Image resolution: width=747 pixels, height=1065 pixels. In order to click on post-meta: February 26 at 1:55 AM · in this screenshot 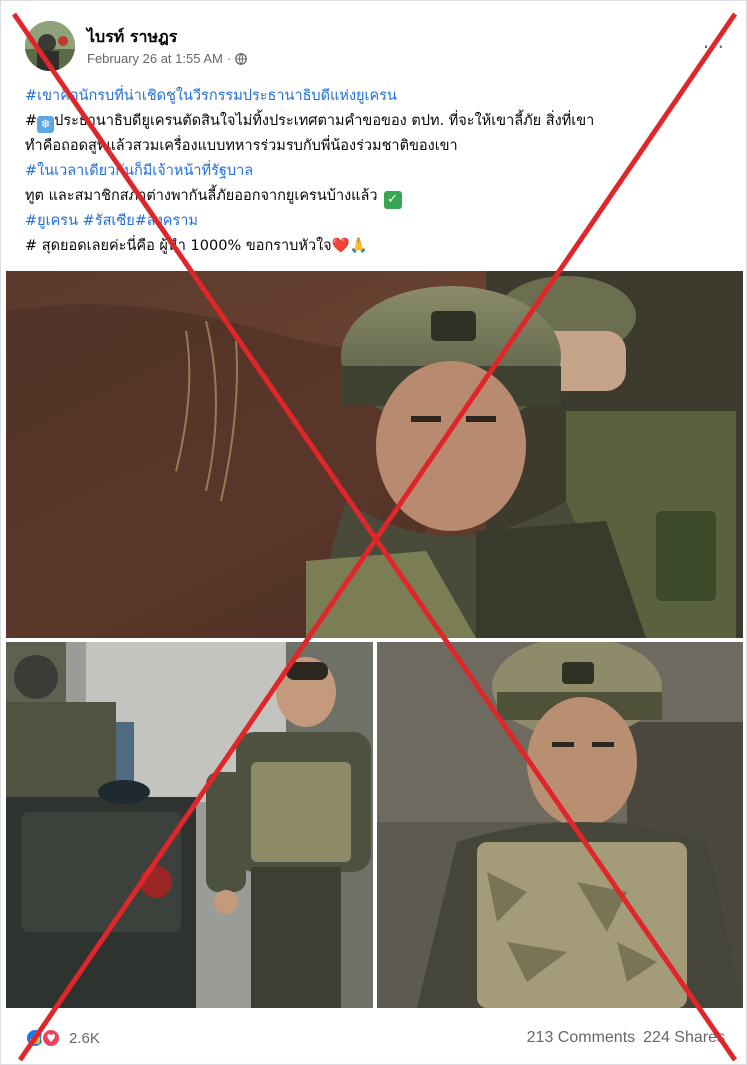, I will do `click(167, 58)`.